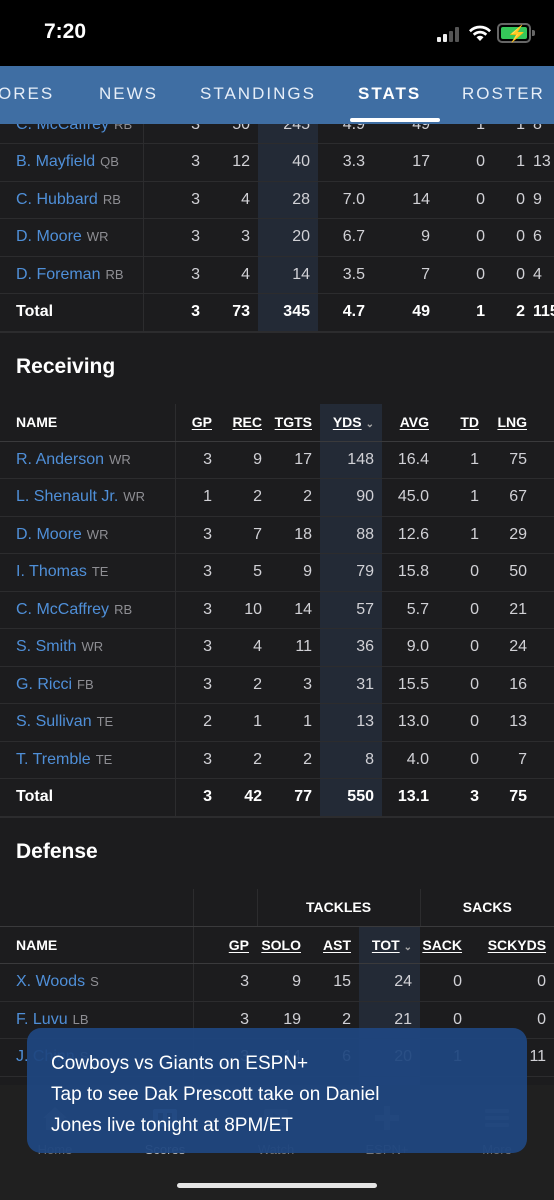 The height and width of the screenshot is (1200, 554). What do you see at coordinates (27, 94) in the screenshot?
I see `tab-scores: ORES` at bounding box center [27, 94].